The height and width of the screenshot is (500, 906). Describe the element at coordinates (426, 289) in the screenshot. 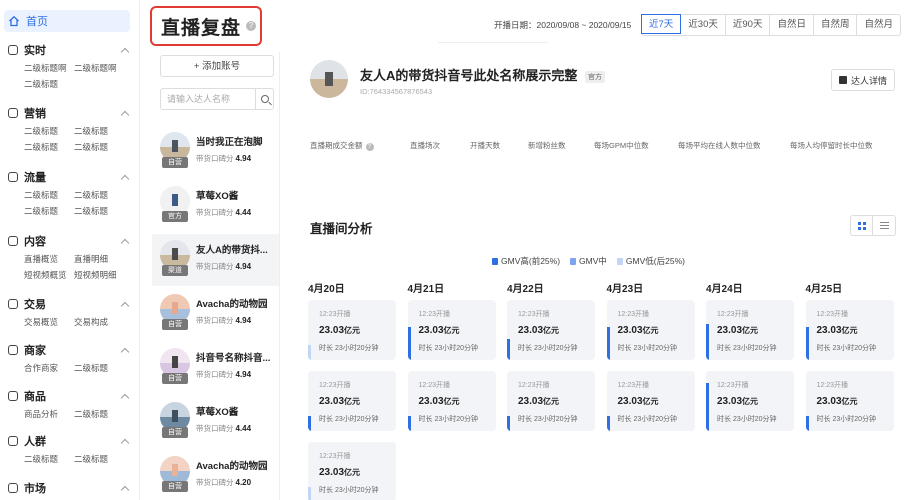

I see `day-header: 4月21日` at that location.